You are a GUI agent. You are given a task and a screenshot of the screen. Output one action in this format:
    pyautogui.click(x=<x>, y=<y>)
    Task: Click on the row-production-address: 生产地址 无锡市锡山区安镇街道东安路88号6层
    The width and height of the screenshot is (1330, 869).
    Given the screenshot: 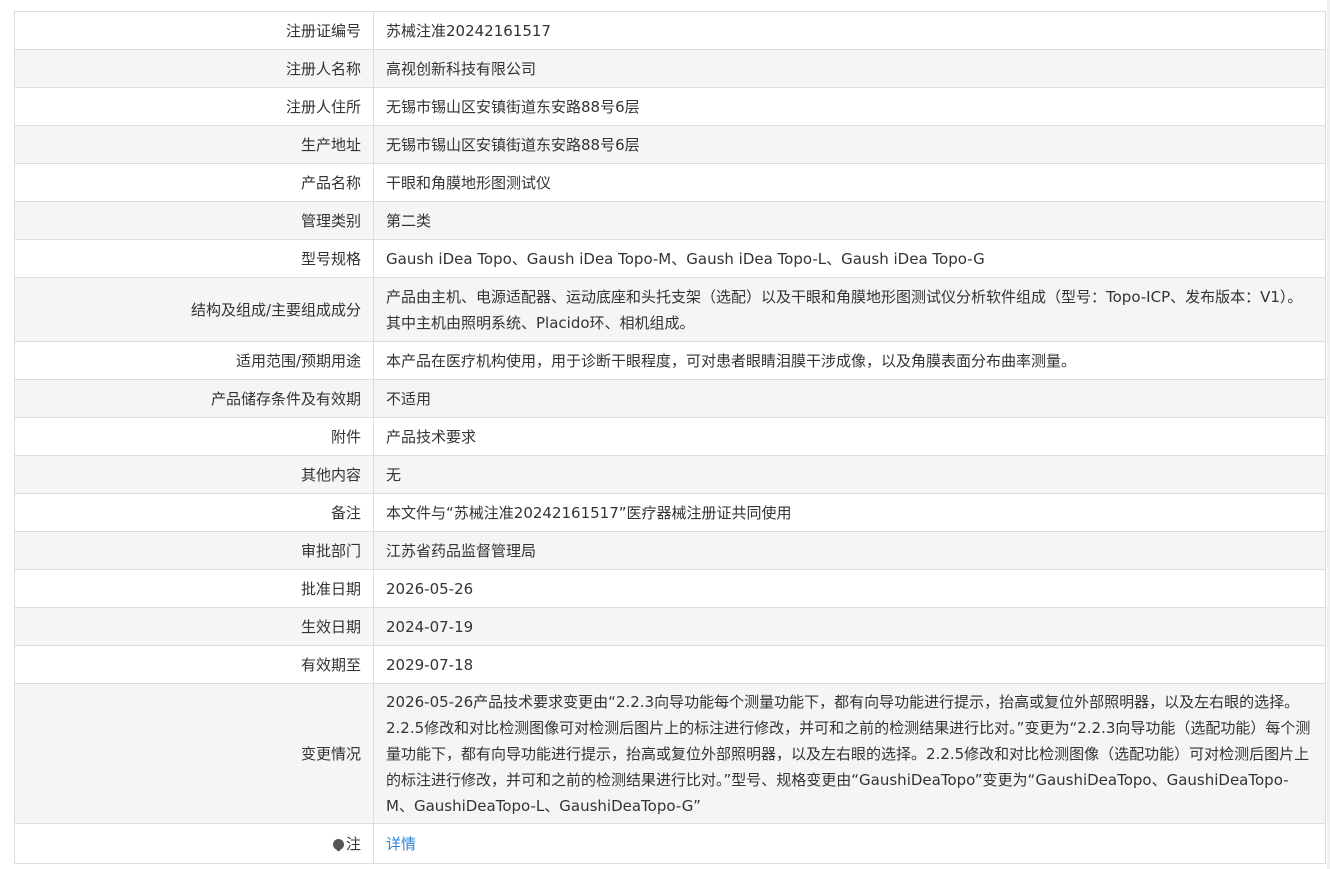 What is the action you would take?
    pyautogui.click(x=670, y=144)
    